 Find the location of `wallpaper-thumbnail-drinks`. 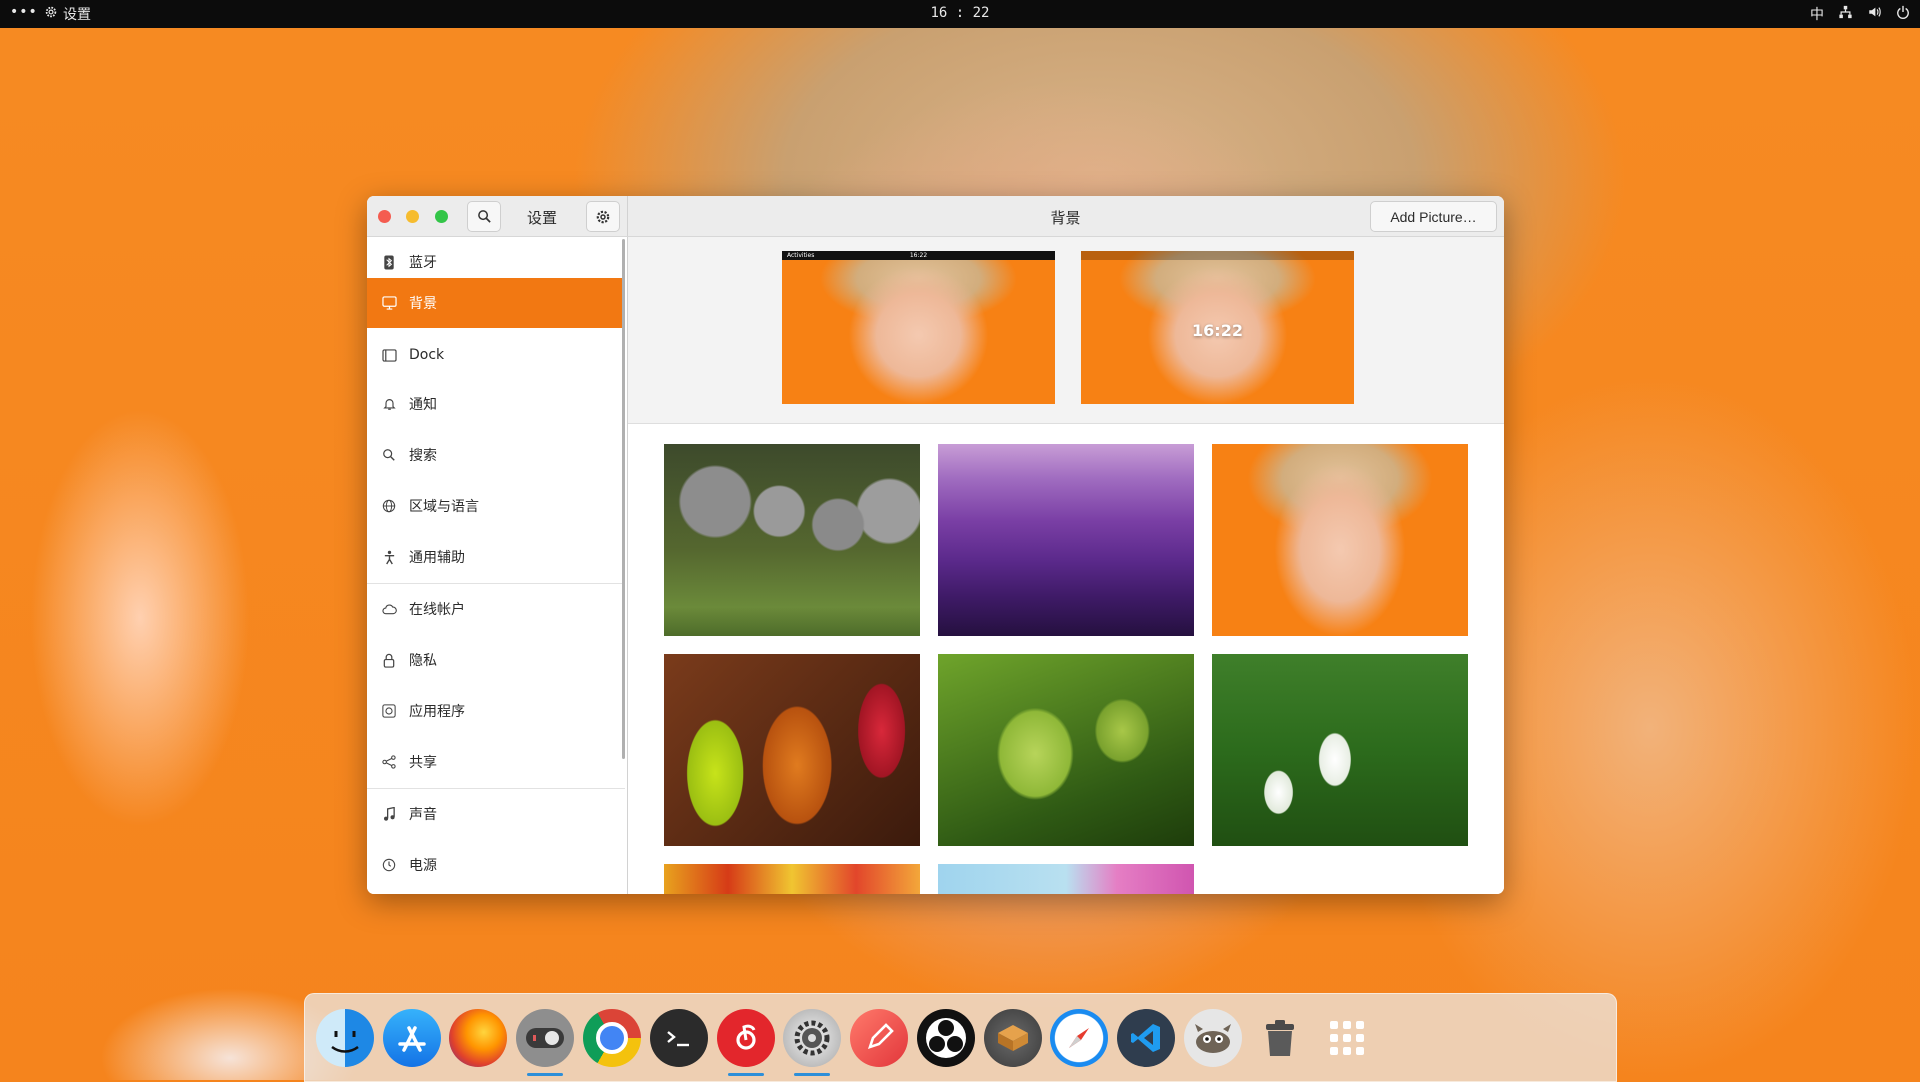

wallpaper-thumbnail-drinks is located at coordinates (792, 750).